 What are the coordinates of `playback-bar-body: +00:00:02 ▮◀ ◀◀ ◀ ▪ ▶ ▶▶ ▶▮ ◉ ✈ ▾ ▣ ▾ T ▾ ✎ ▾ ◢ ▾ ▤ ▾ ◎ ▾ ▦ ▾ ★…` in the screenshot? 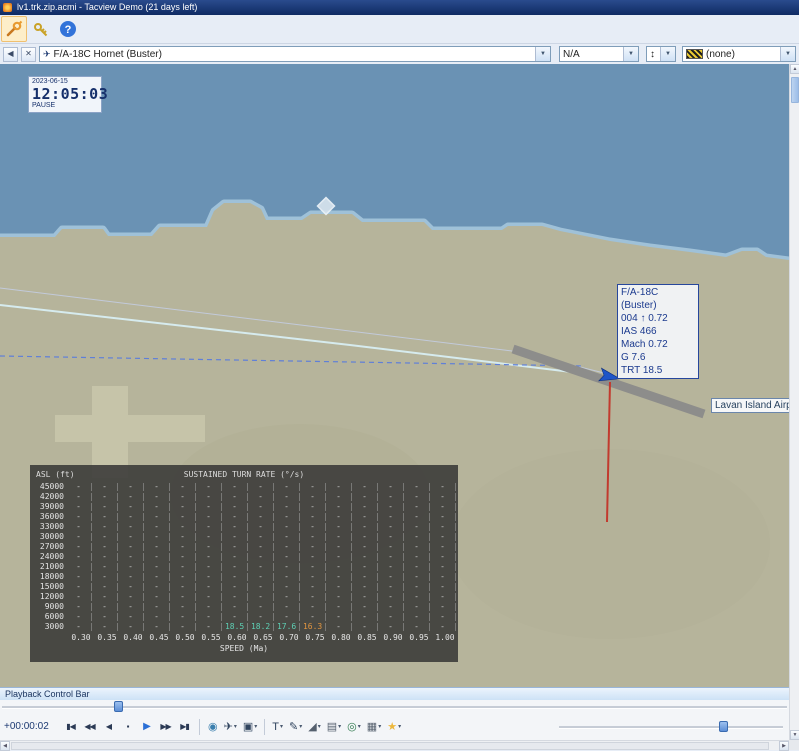 It's located at (394, 720).